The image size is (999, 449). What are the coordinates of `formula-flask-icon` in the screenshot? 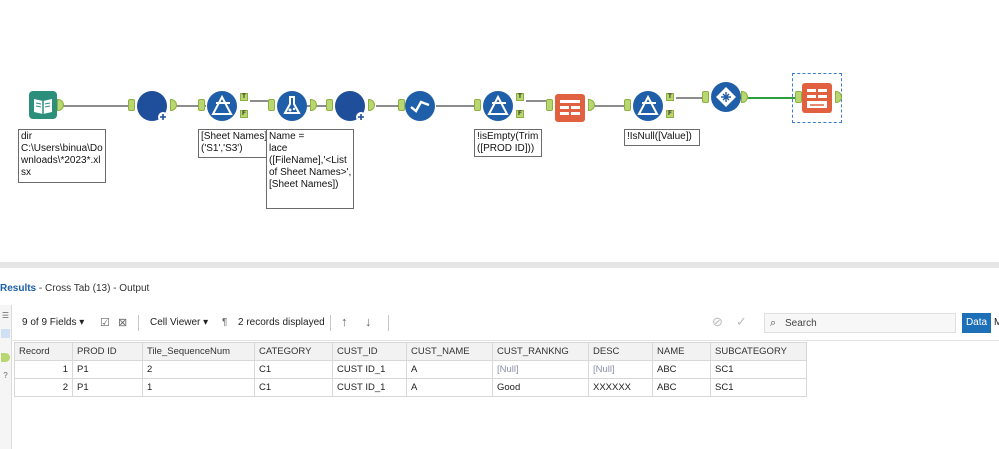 It's located at (292, 106).